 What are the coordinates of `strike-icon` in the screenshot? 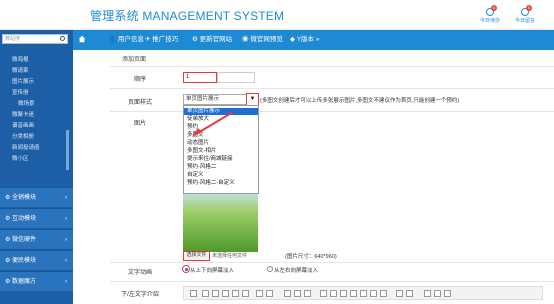 It's located at (447, 293).